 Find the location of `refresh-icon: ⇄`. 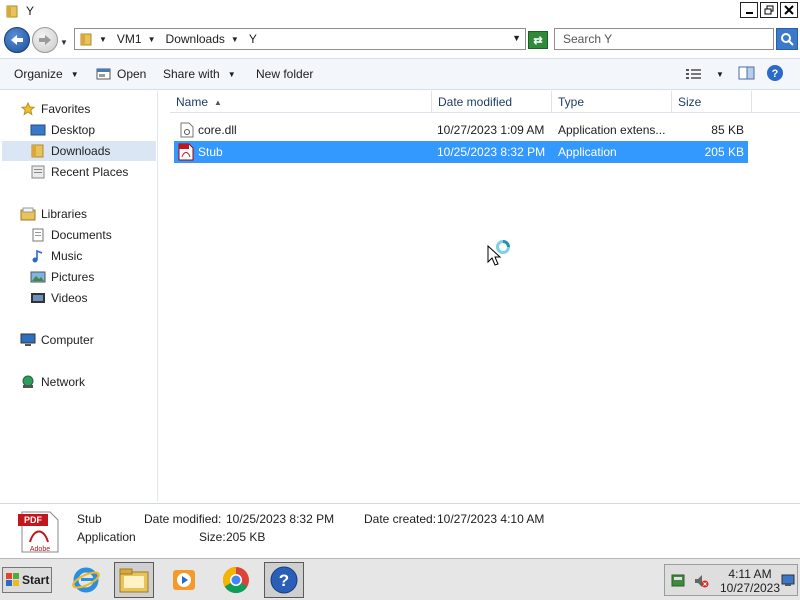

refresh-icon: ⇄ is located at coordinates (538, 40).